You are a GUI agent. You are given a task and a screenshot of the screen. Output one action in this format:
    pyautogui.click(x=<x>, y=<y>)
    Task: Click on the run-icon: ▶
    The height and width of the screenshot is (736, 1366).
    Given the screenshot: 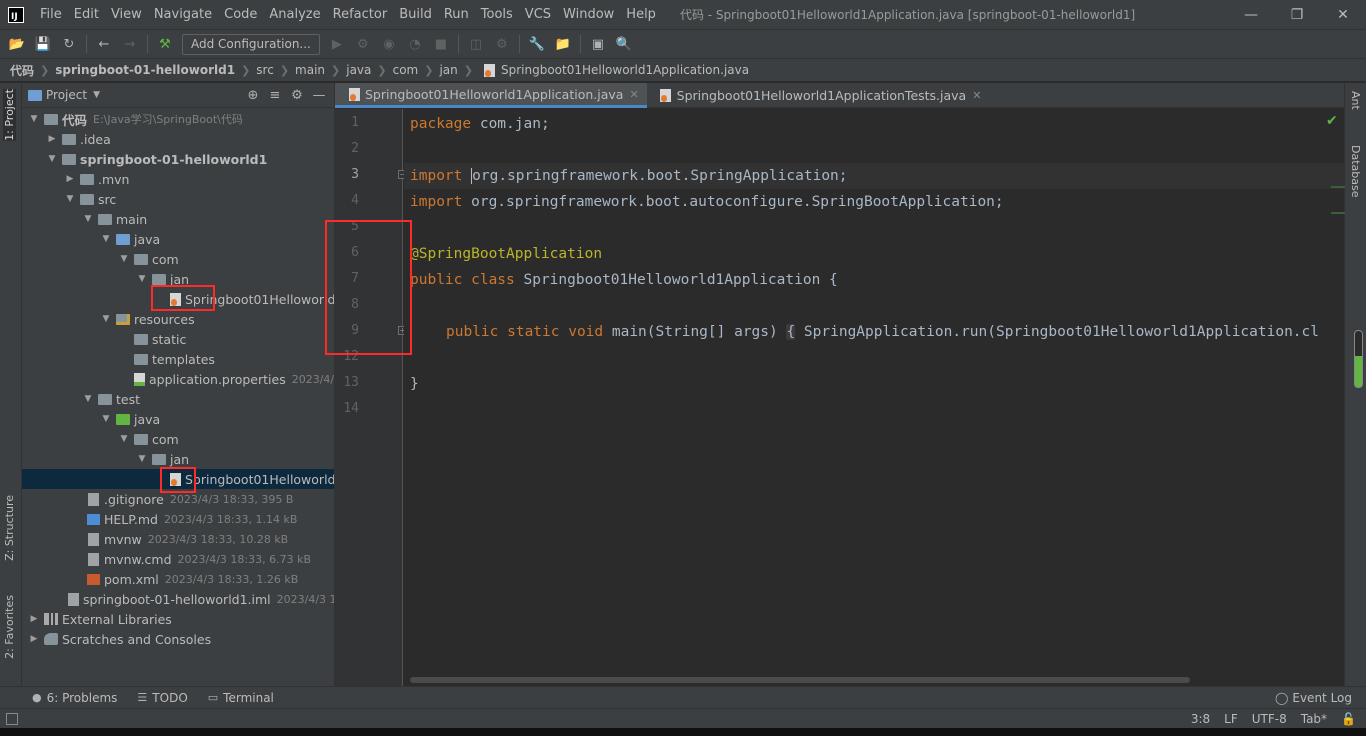 What is the action you would take?
    pyautogui.click(x=337, y=44)
    